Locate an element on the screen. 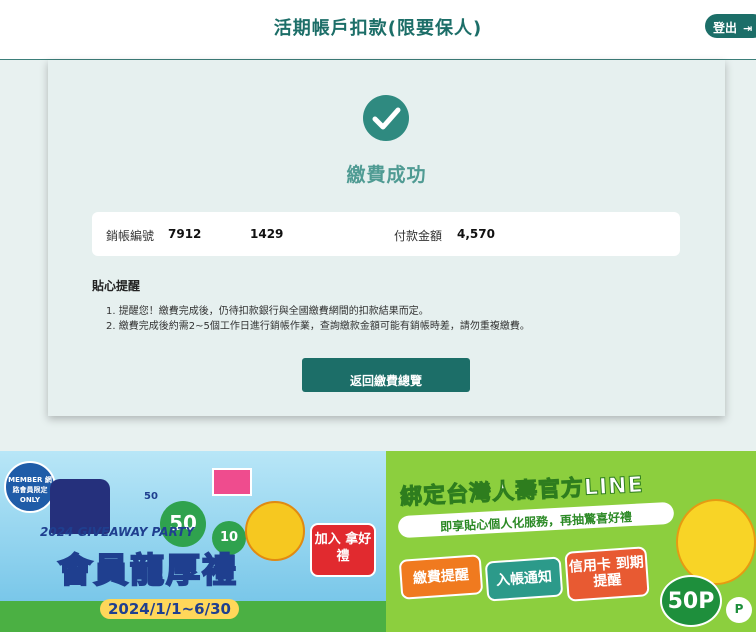 This screenshot has height=632, width=756. payment-info-panel: 銷帳編號 7912 1429 付款金額 4,570 is located at coordinates (386, 234).